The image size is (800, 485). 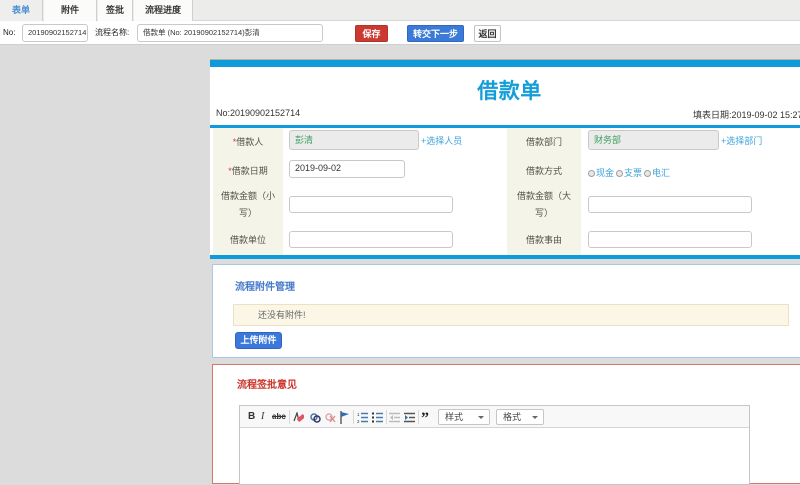 I want to click on svg-text: 2, so click(x=358, y=421).